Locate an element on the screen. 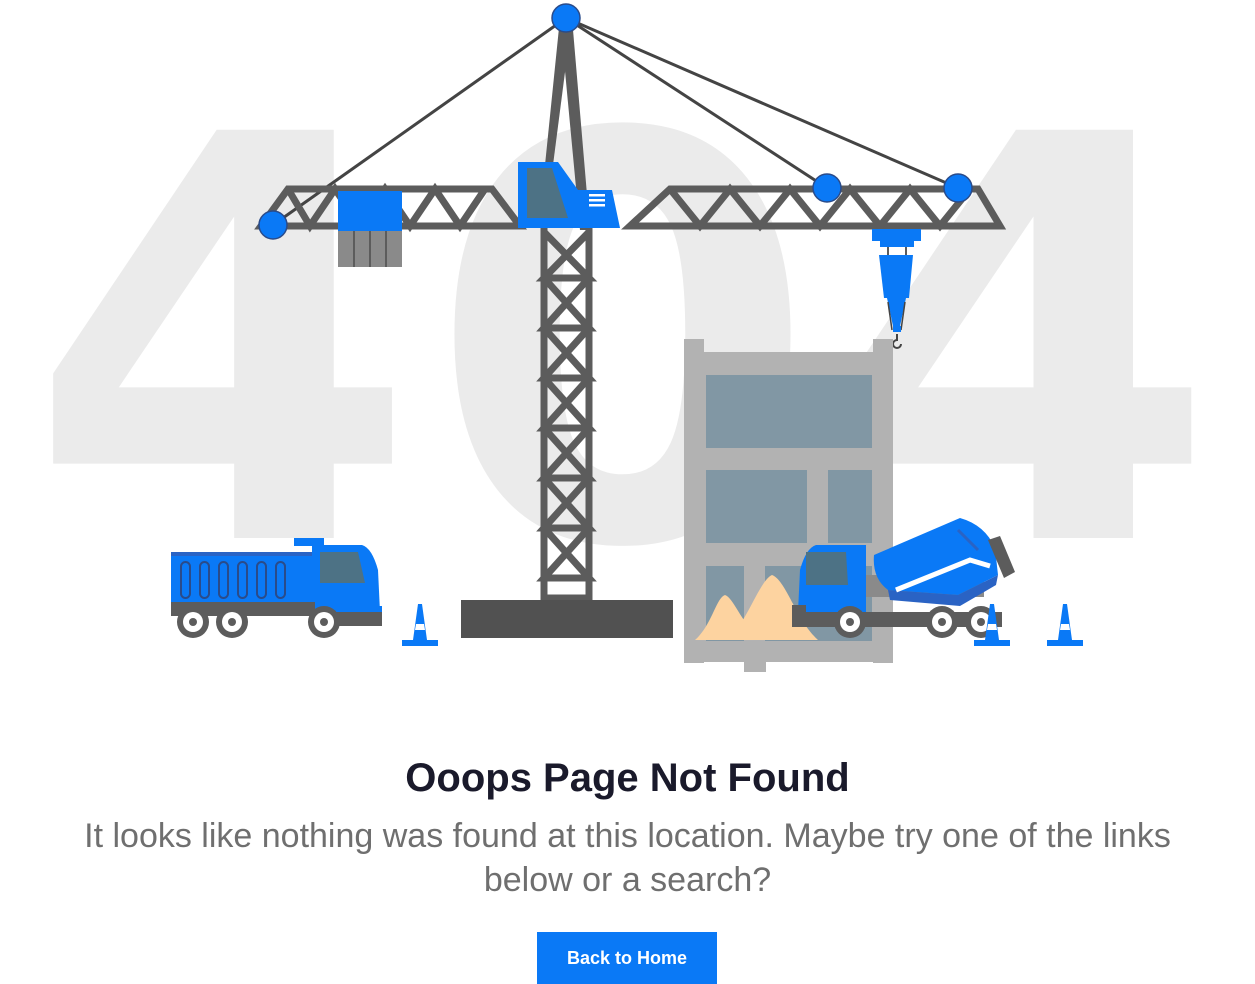 The height and width of the screenshot is (984, 1255). crane-hook is located at coordinates (896, 289).